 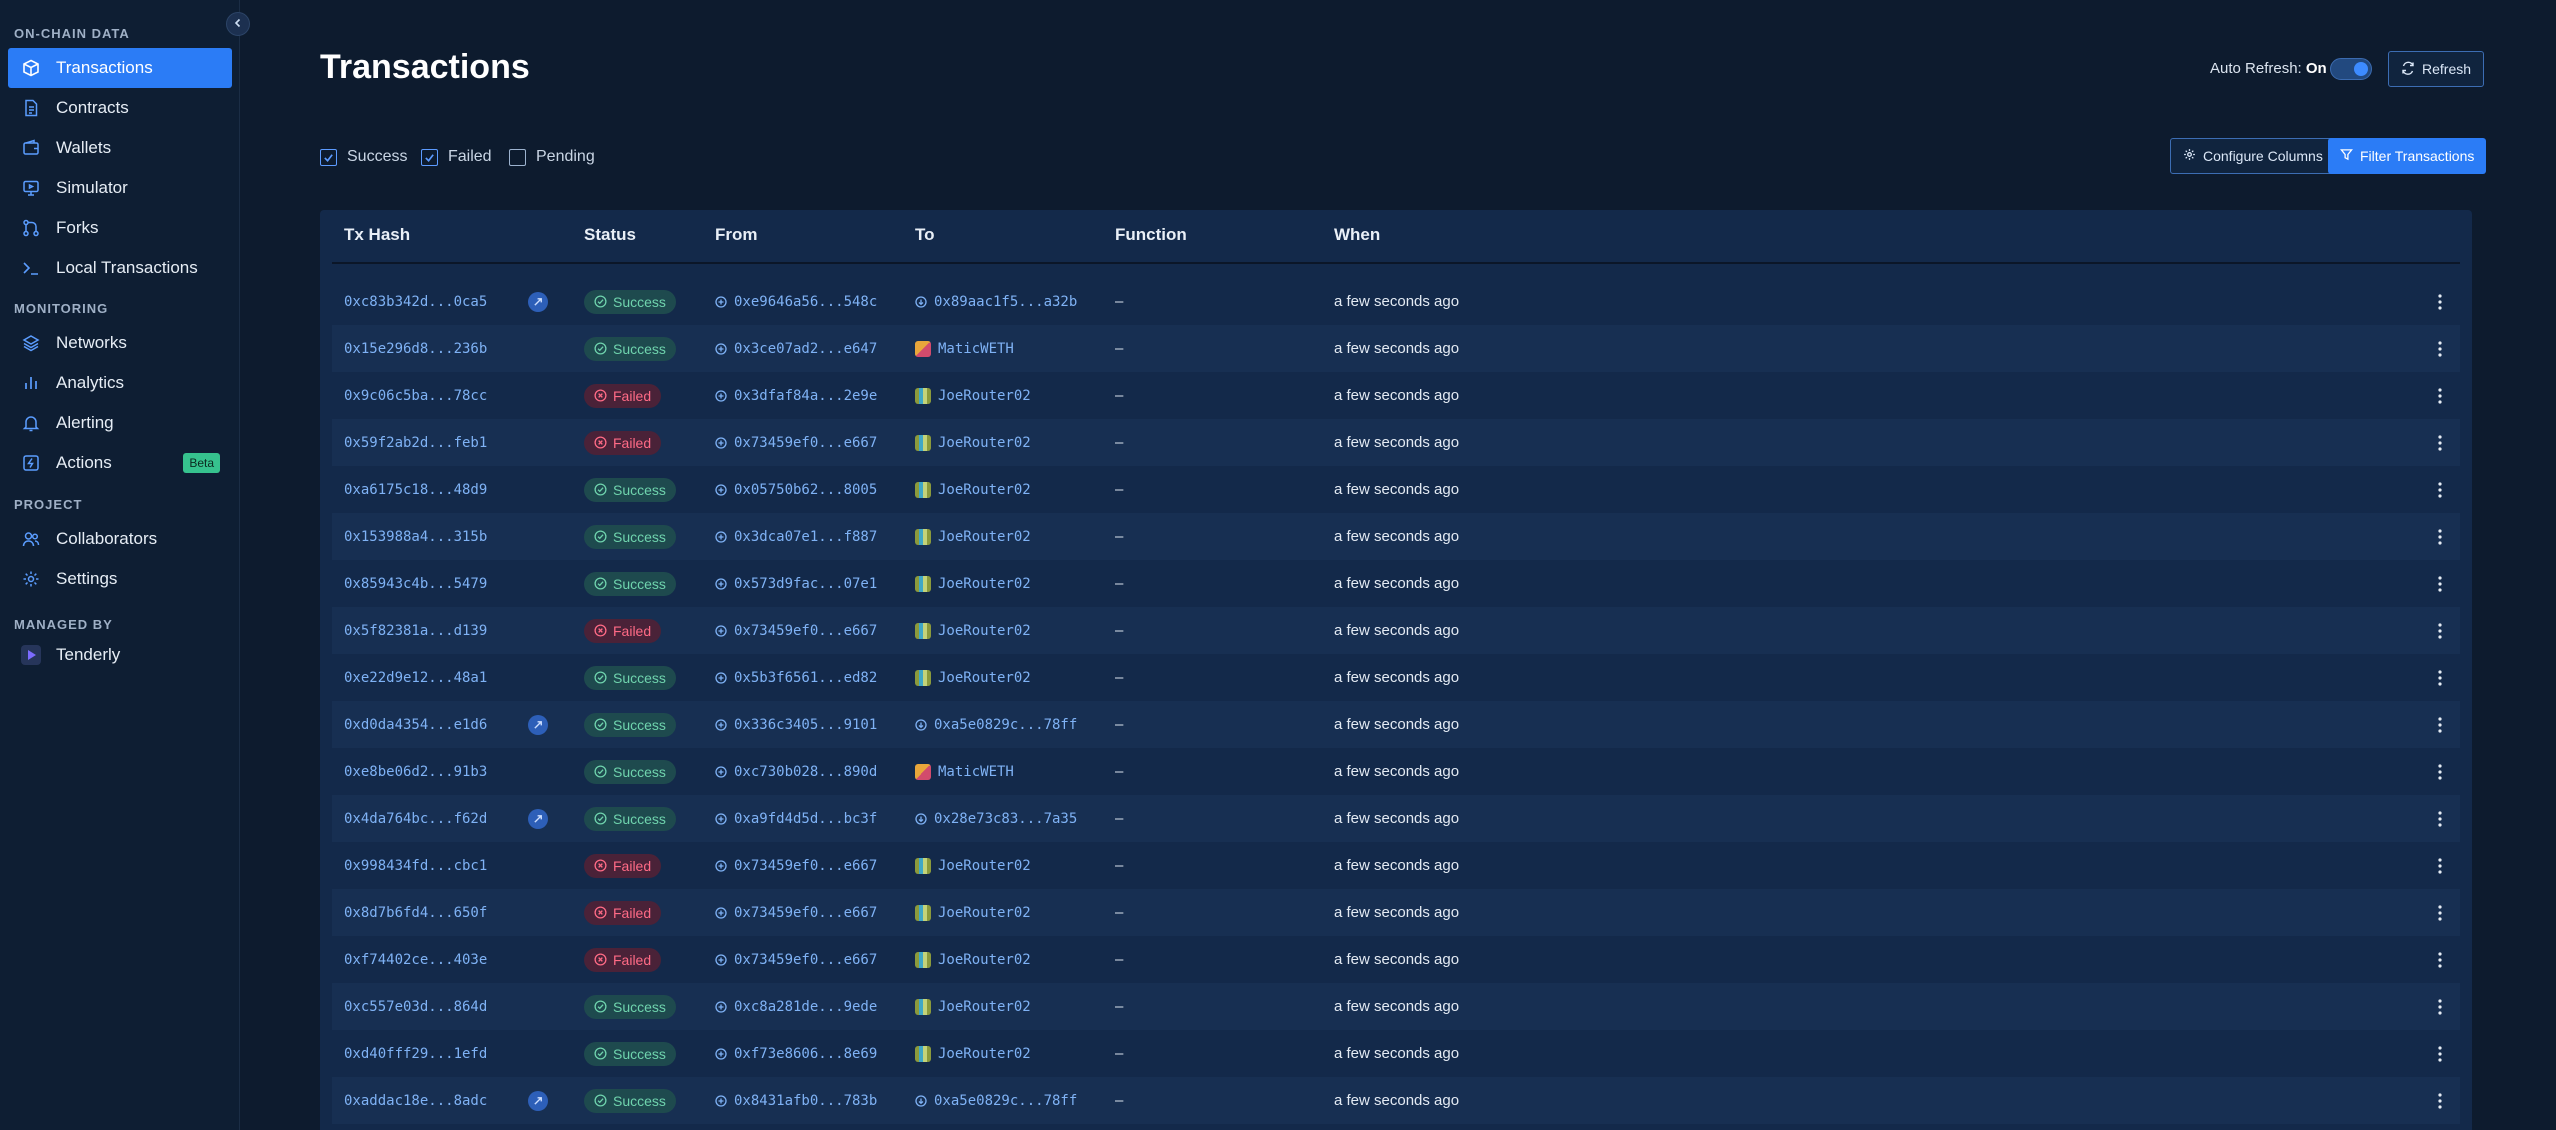 What do you see at coordinates (415, 583) in the screenshot?
I see `tx-hash-link: 0x85943c4b...5479` at bounding box center [415, 583].